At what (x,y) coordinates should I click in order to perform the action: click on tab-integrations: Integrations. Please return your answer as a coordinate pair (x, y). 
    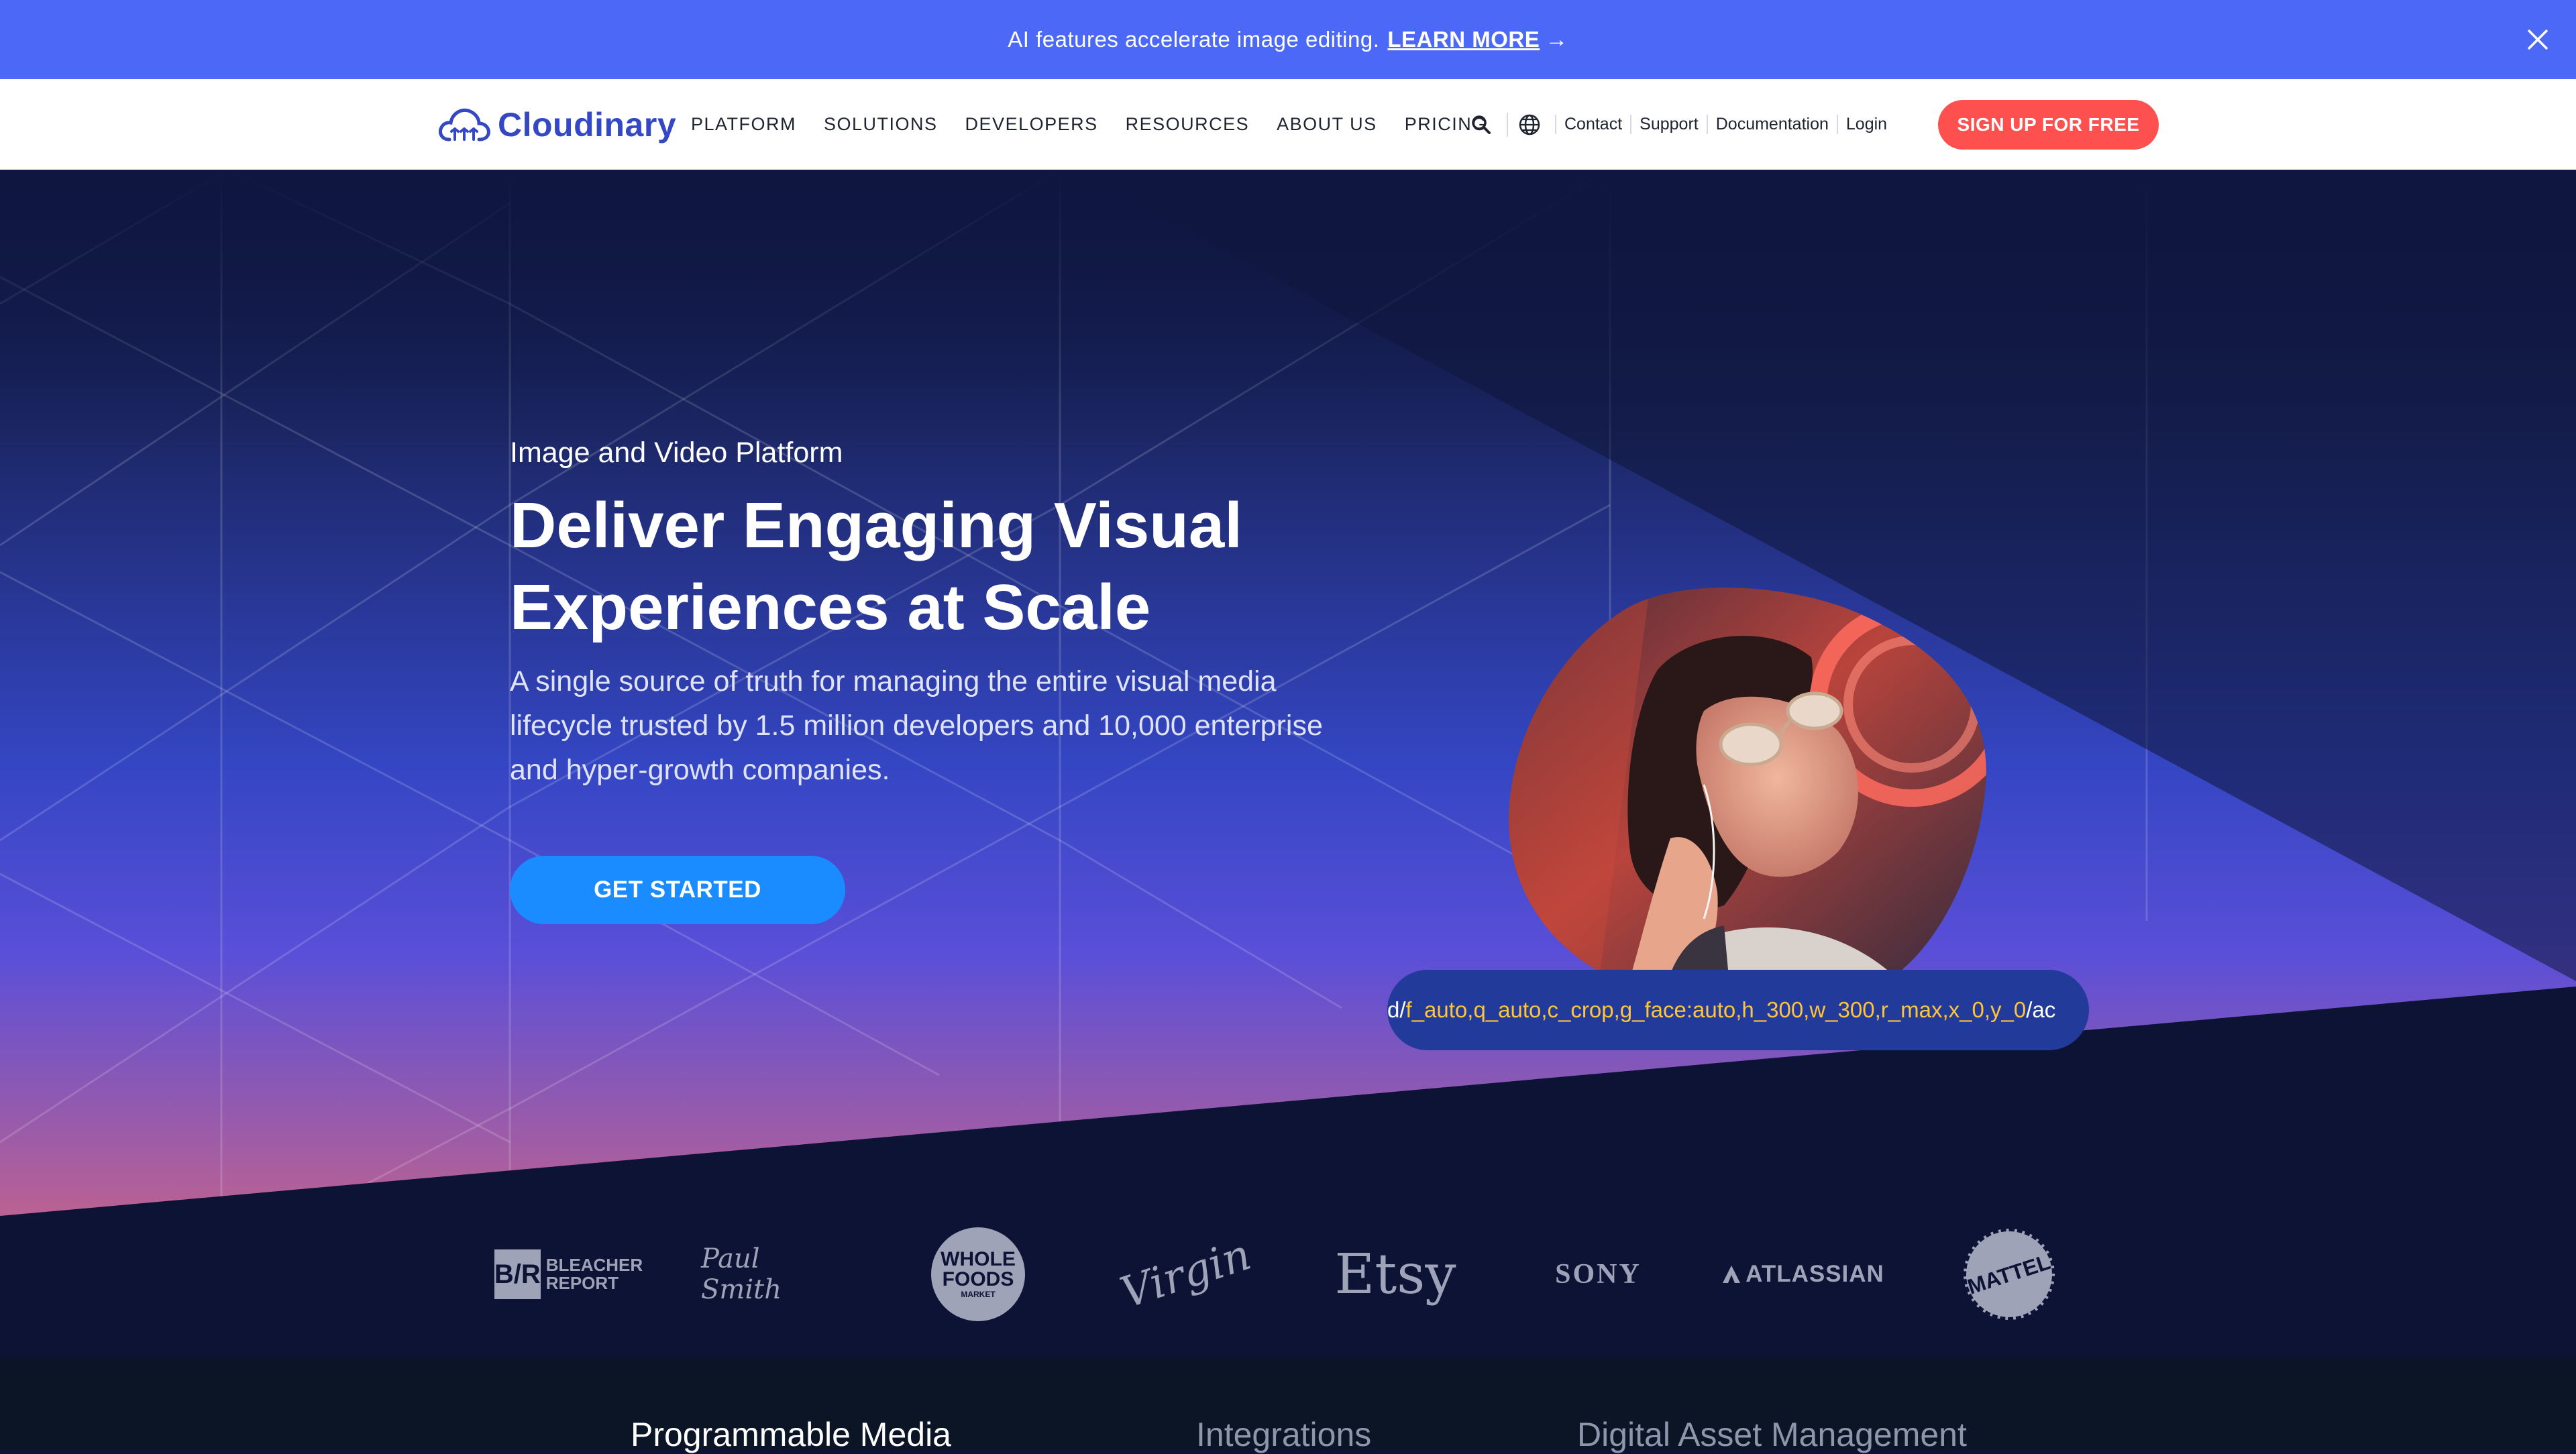
    Looking at the image, I should click on (1283, 1434).